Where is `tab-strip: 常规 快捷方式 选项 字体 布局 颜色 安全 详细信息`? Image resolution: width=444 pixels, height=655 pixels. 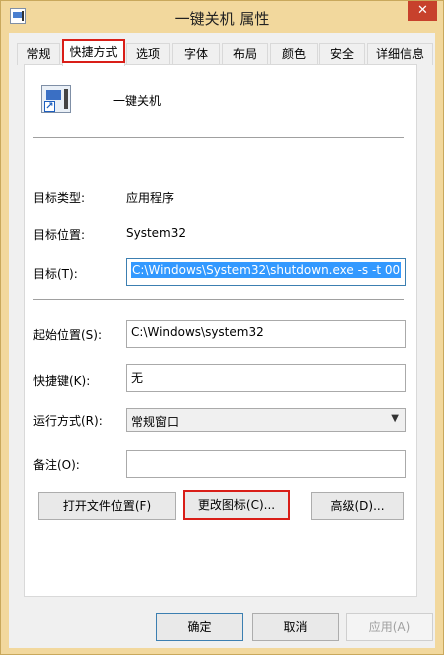
tab-strip: 常规 快捷方式 选项 字体 布局 颜色 安全 详细信息 is located at coordinates (225, 52).